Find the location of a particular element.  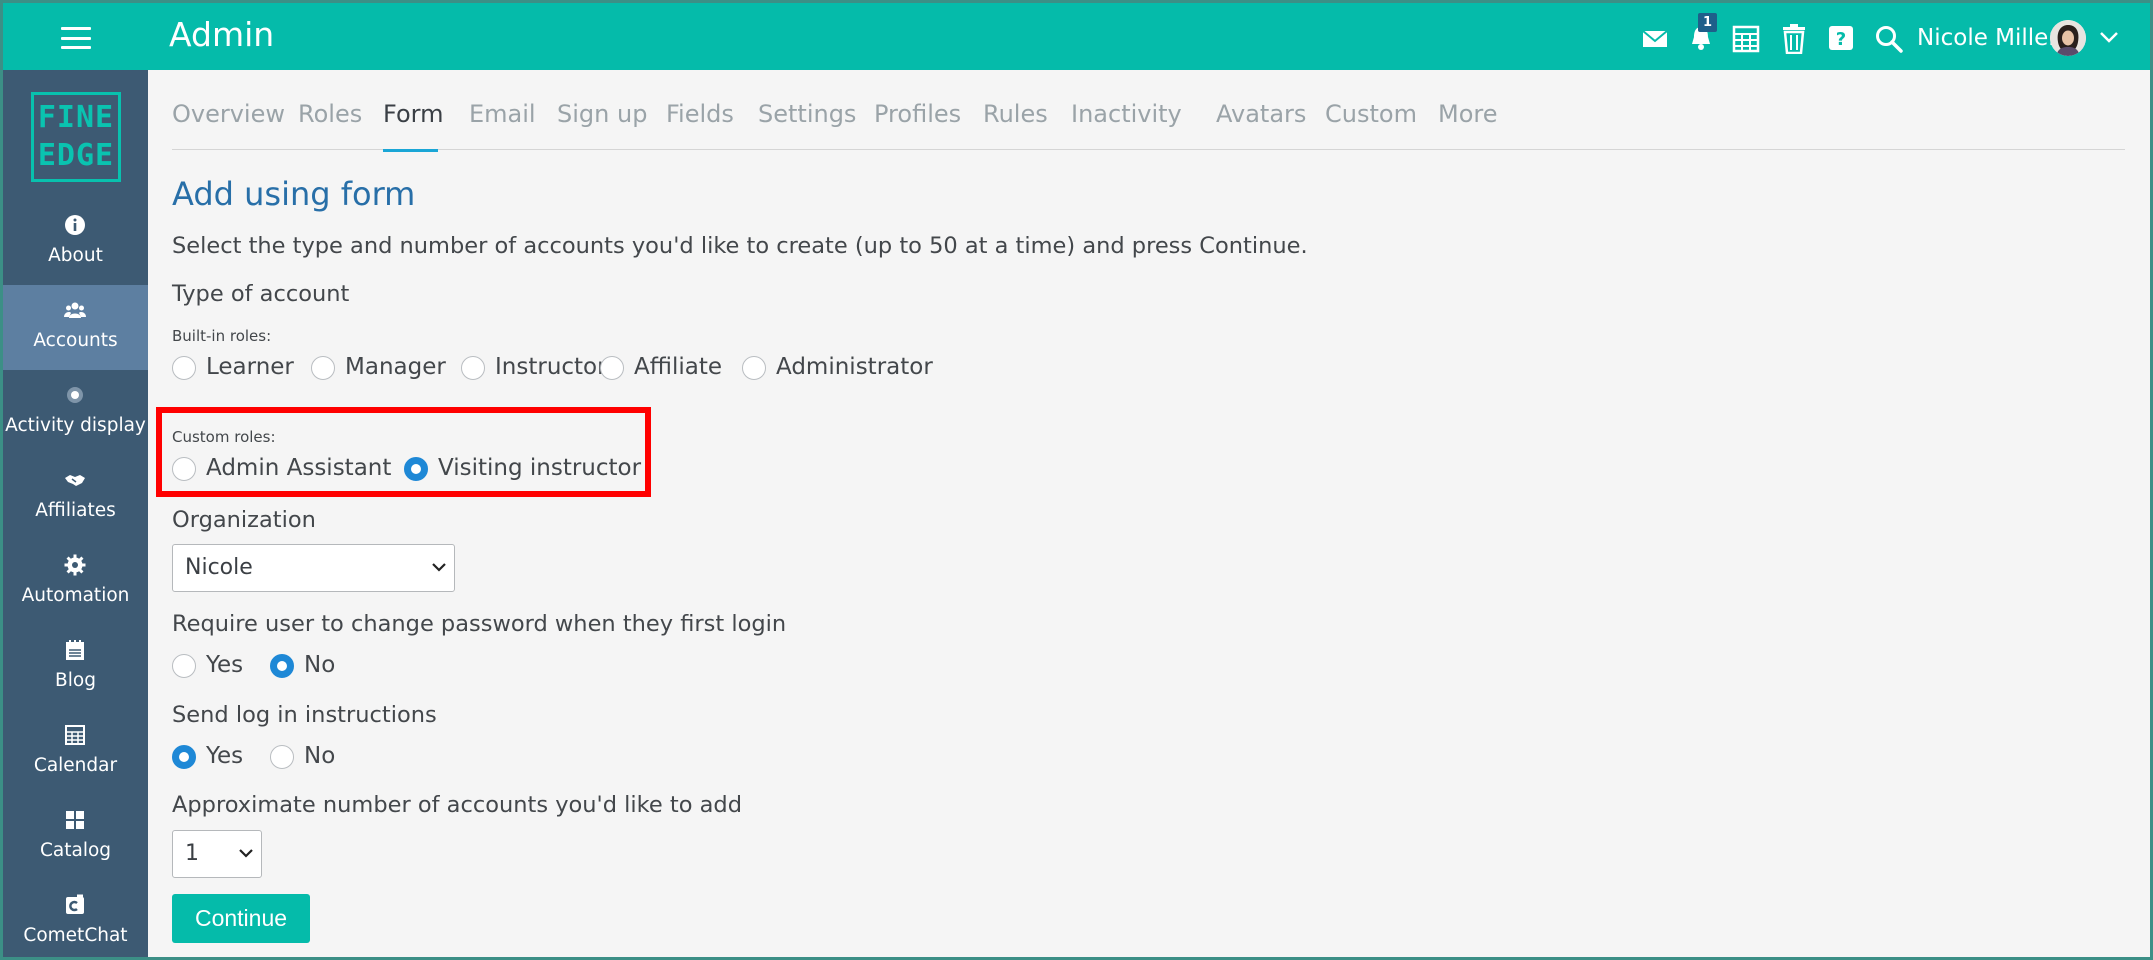

sidebar-item-activity-display: Activity display is located at coordinates (75, 412).